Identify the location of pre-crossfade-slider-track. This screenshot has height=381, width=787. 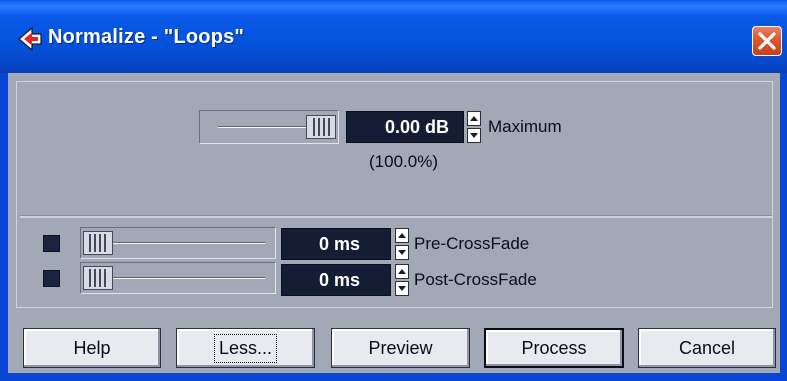
(180, 243).